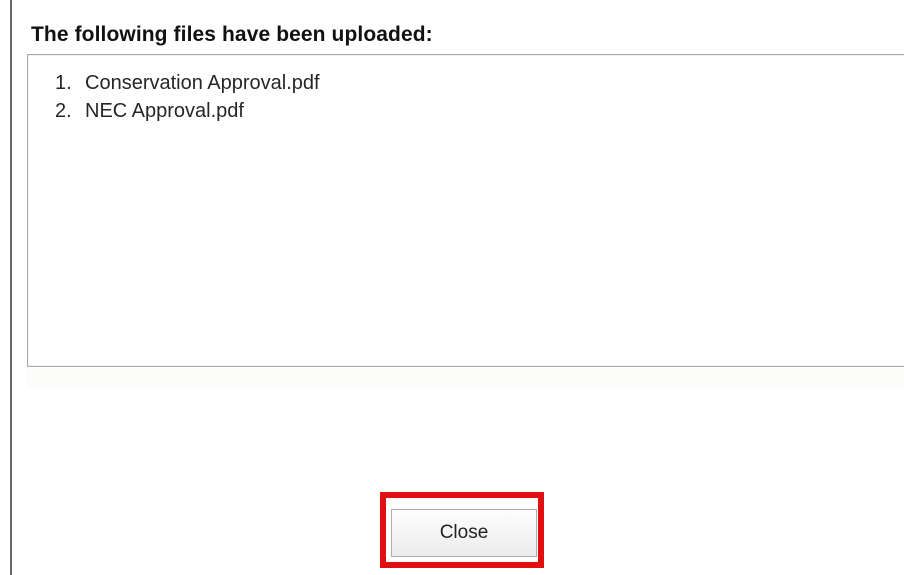 The image size is (904, 575). I want to click on upload-heading: The following files have been uploaded:, so click(232, 34).